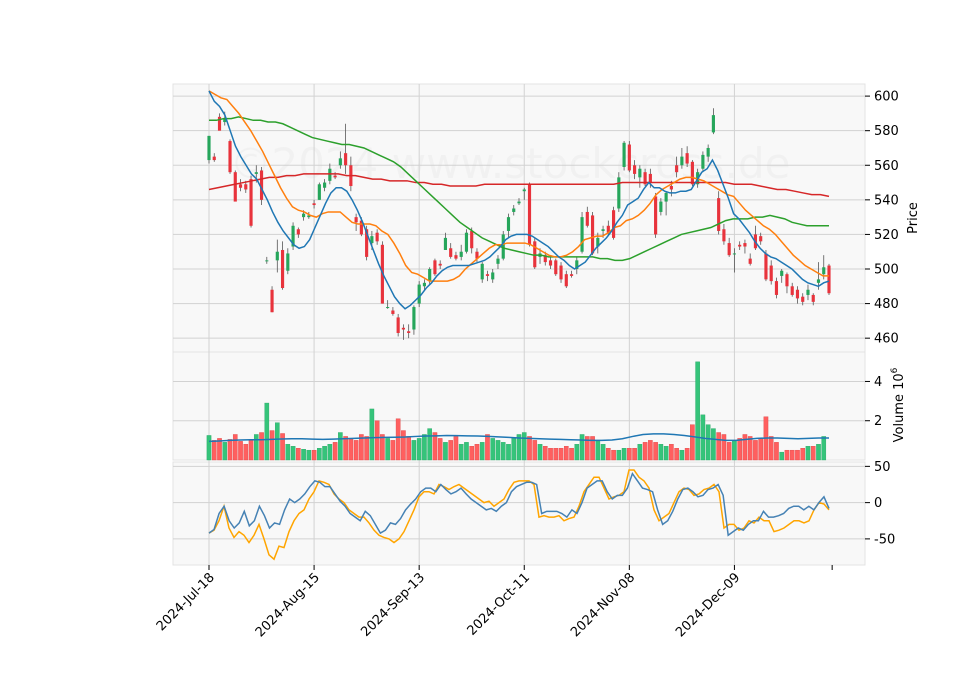 Image resolution: width=960 pixels, height=690 pixels. Describe the element at coordinates (603, 605) in the screenshot. I see `x-tick-label: 2024-Nov-08` at that location.